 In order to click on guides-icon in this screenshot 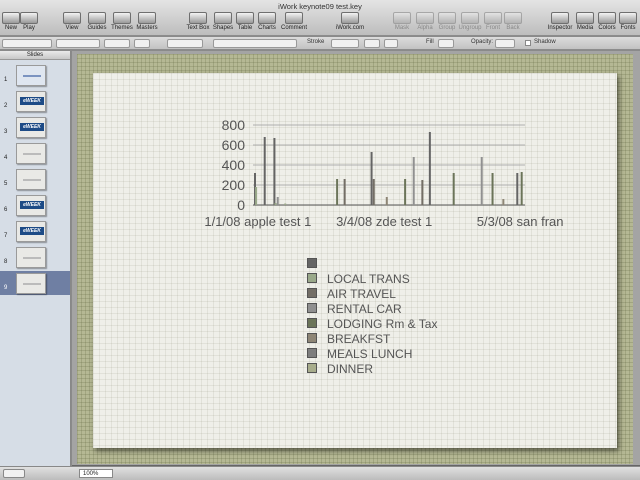, I will do `click(97, 18)`.